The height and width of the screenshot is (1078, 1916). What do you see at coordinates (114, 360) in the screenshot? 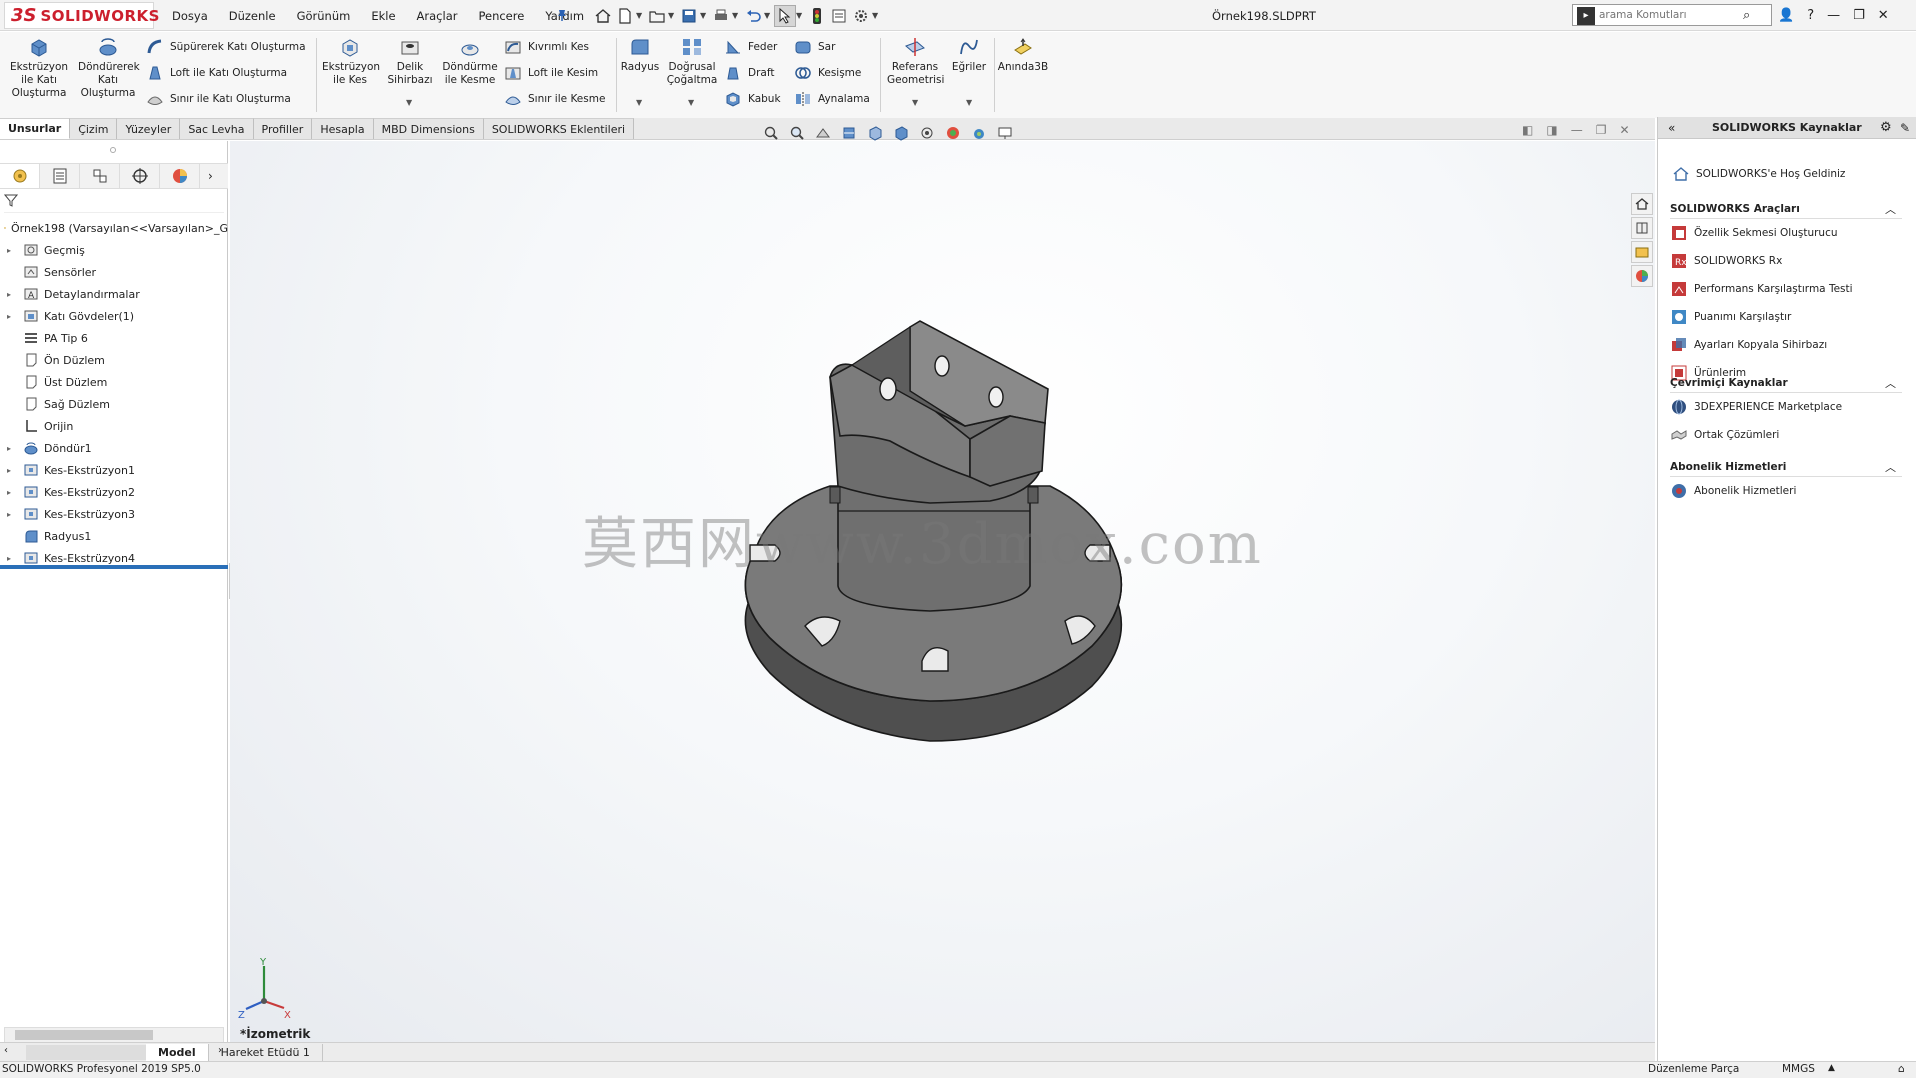
I see `tree-node-front-plane: Ön Düzlem` at bounding box center [114, 360].